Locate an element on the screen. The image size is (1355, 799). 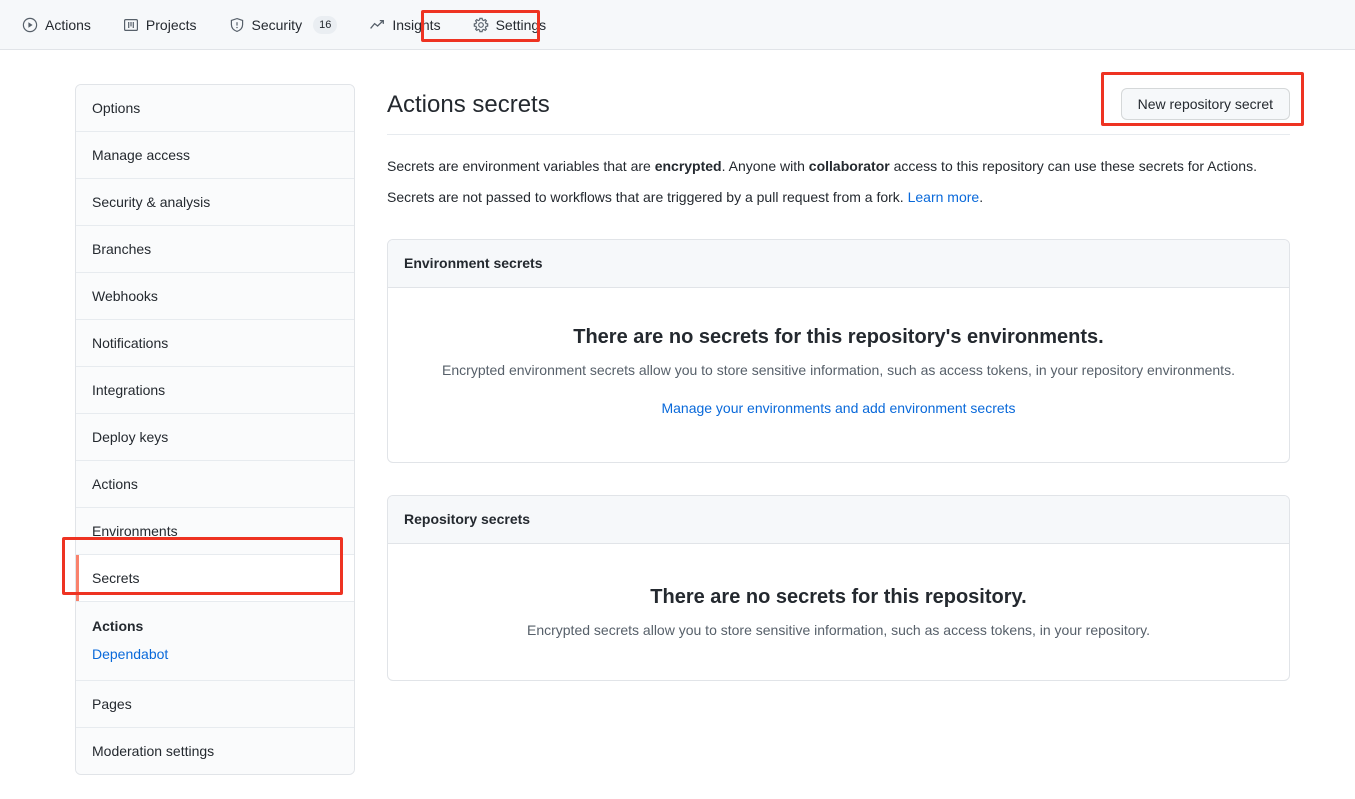
sidebar-item-label: Actions is located at coordinates (115, 484).